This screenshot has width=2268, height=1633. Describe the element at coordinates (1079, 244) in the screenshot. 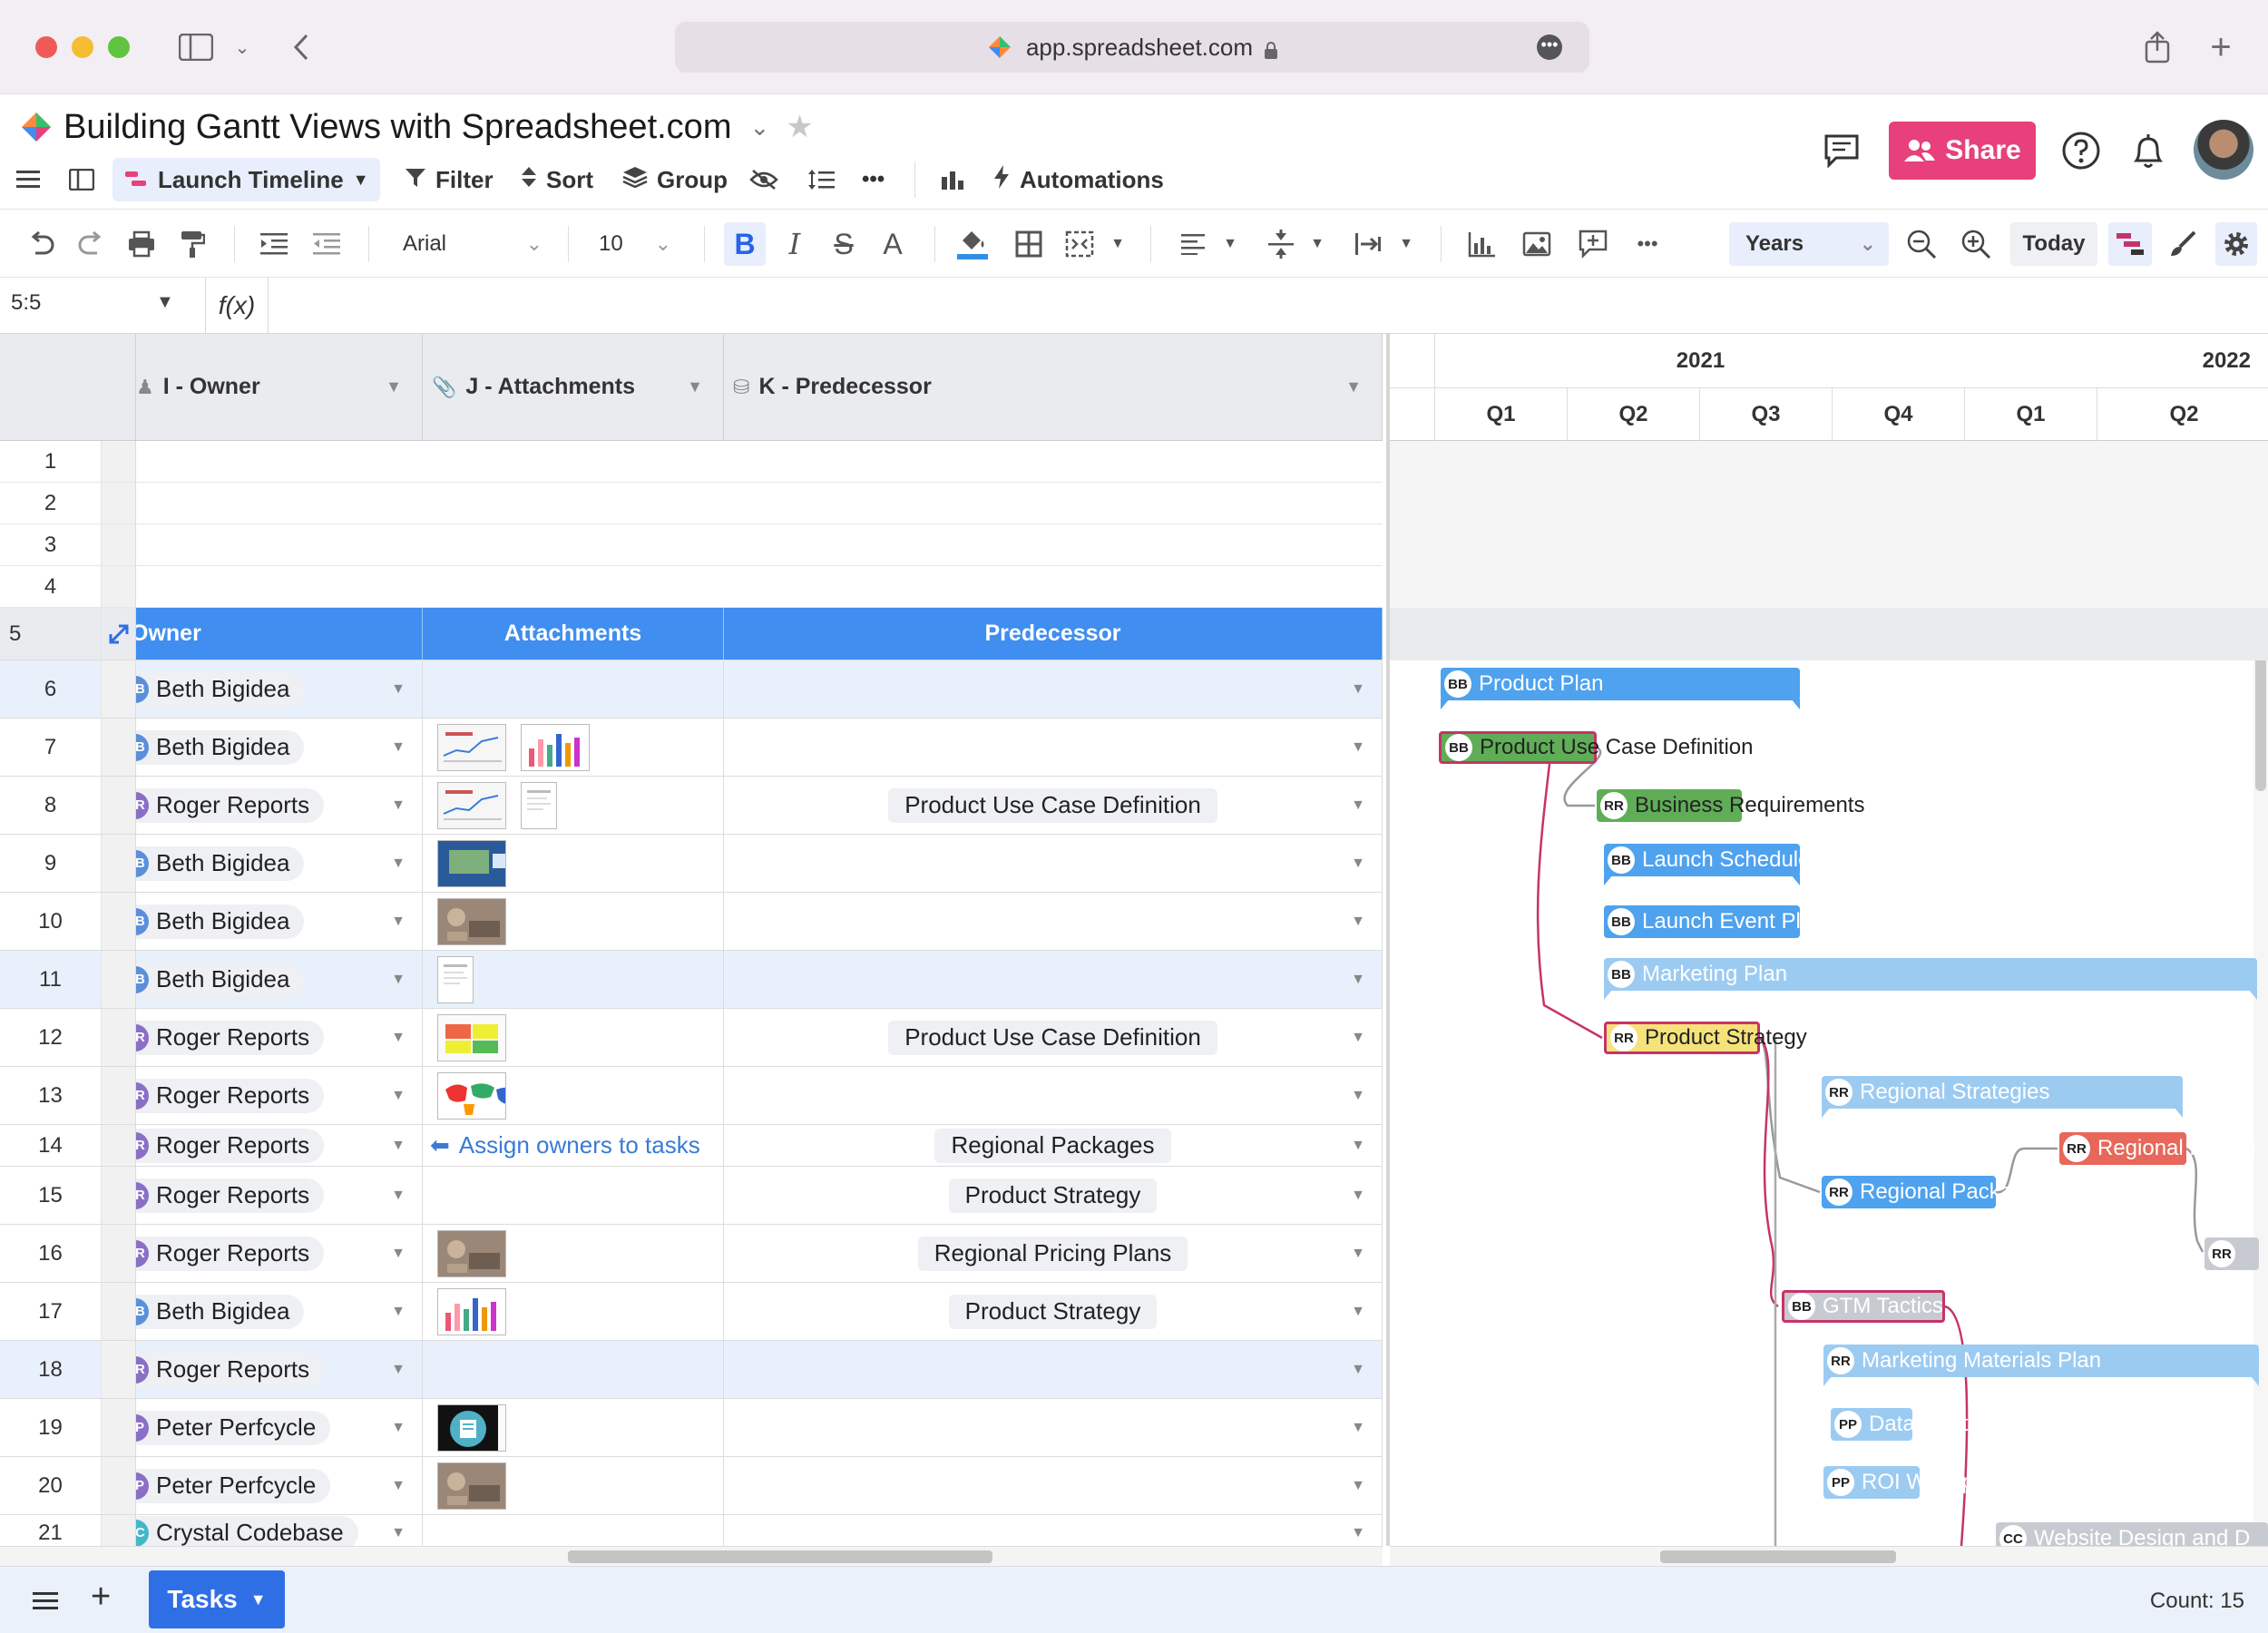

I see `merge-cells-icon` at that location.